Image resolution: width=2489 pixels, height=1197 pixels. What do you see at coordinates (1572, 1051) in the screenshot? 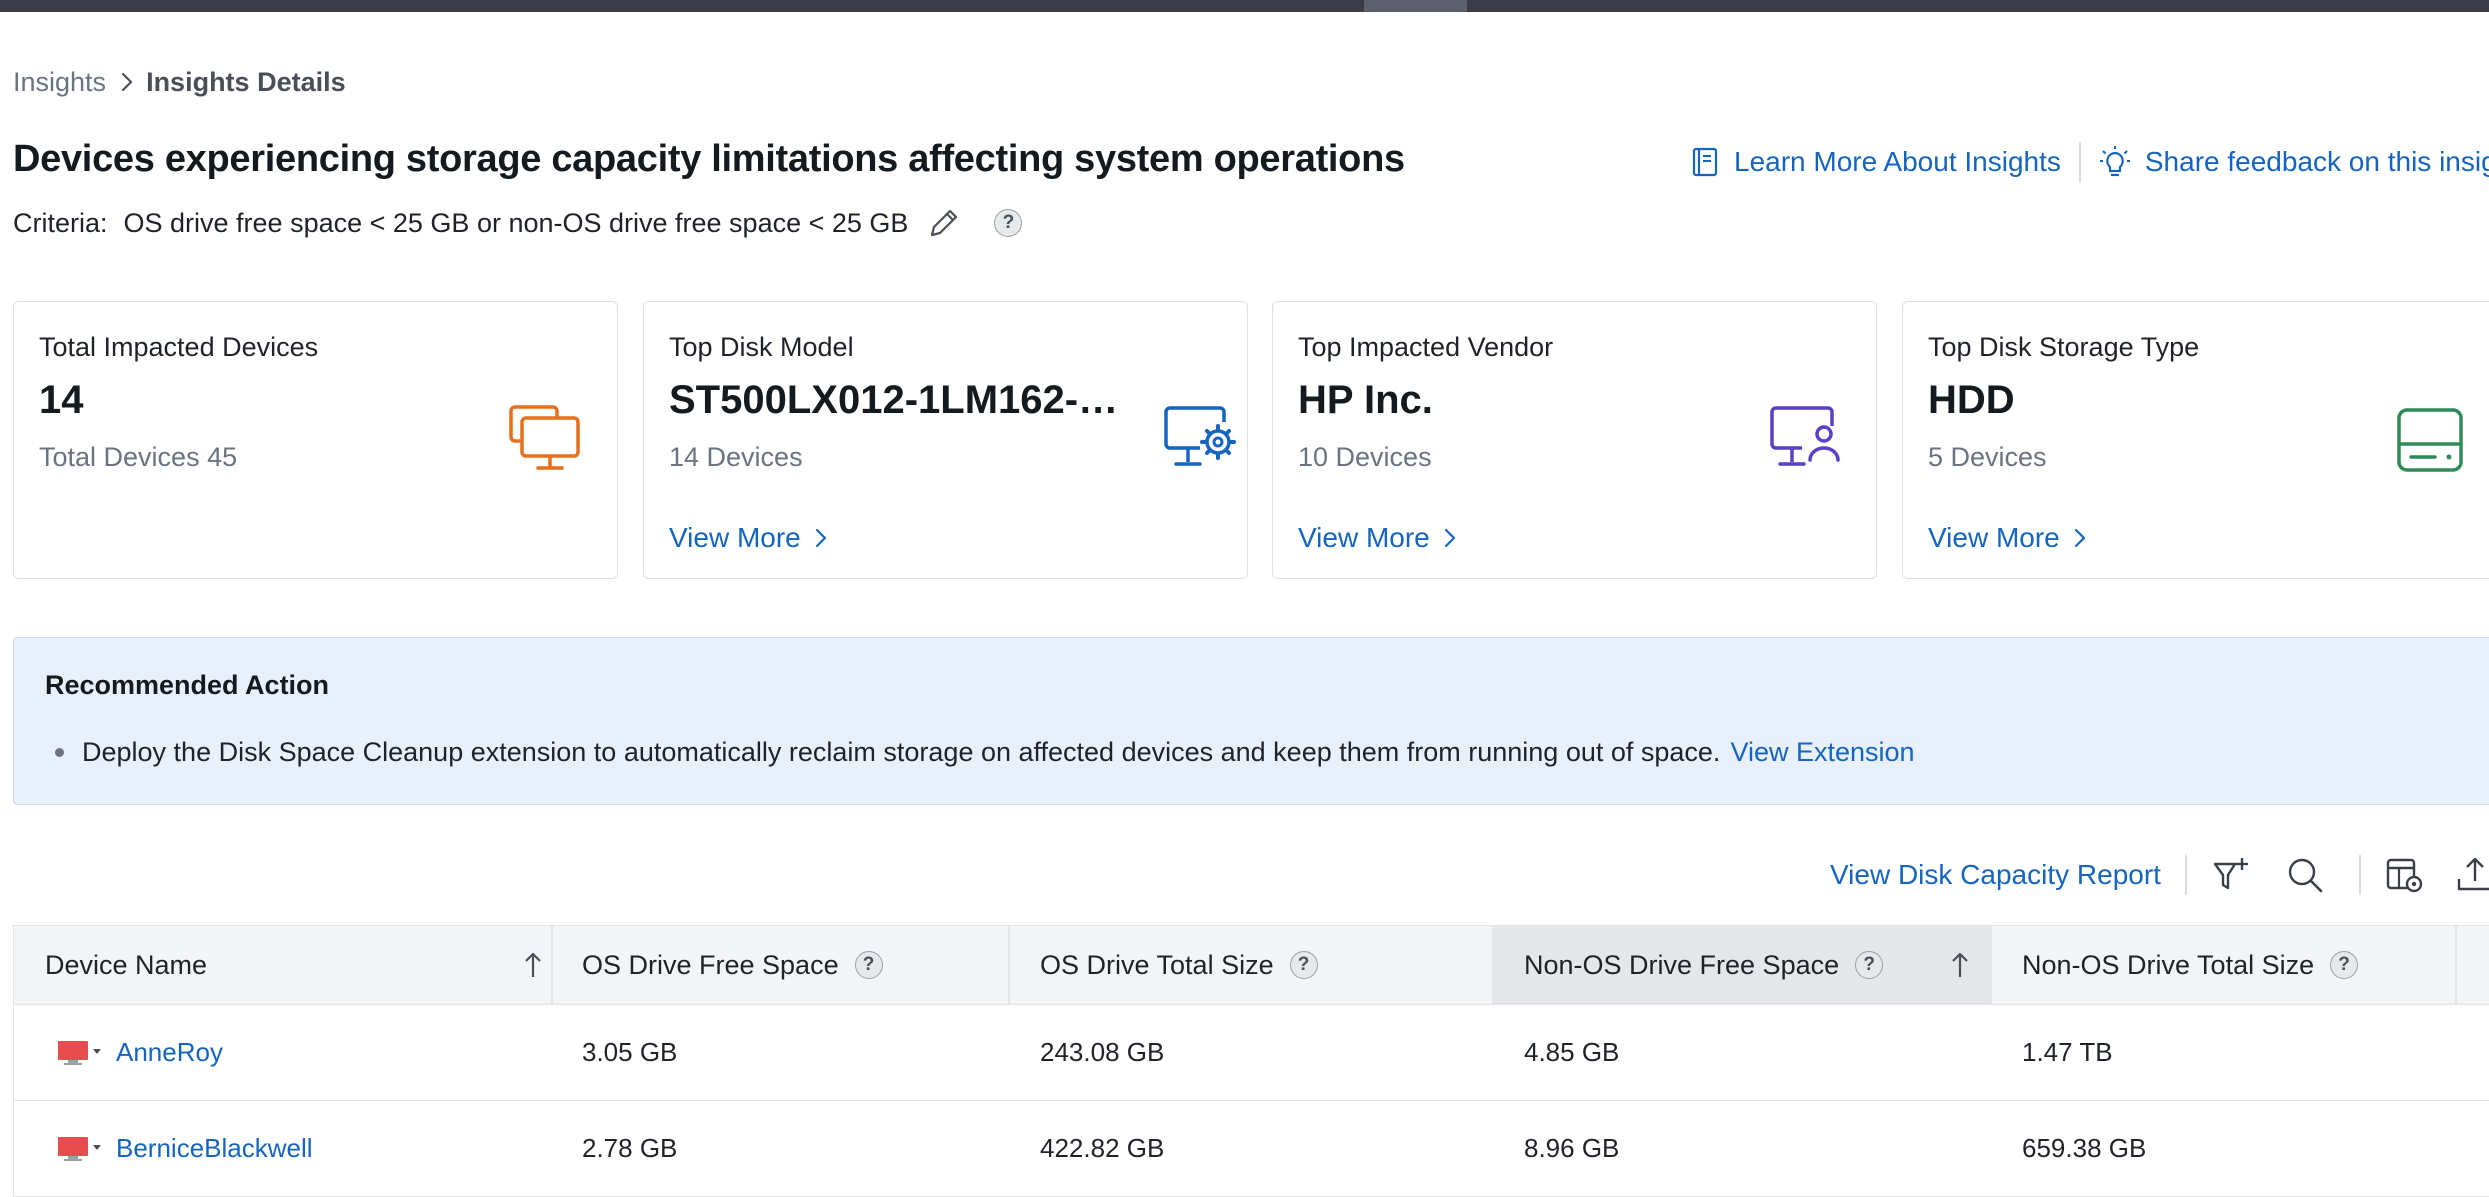
I see `non-os-drive-free-space-cell: 4.85 GB` at bounding box center [1572, 1051].